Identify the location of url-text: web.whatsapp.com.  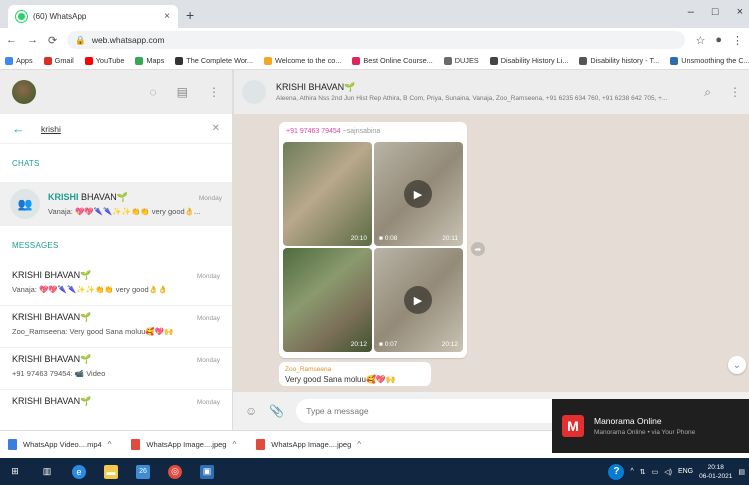
(128, 40).